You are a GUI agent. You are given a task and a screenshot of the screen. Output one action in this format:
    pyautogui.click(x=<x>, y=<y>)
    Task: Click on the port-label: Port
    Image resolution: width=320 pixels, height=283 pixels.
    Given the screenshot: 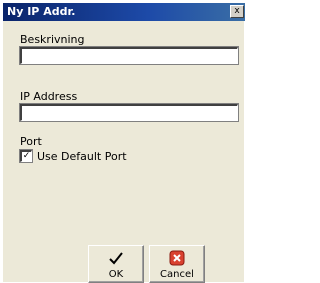 What is the action you would take?
    pyautogui.click(x=31, y=141)
    